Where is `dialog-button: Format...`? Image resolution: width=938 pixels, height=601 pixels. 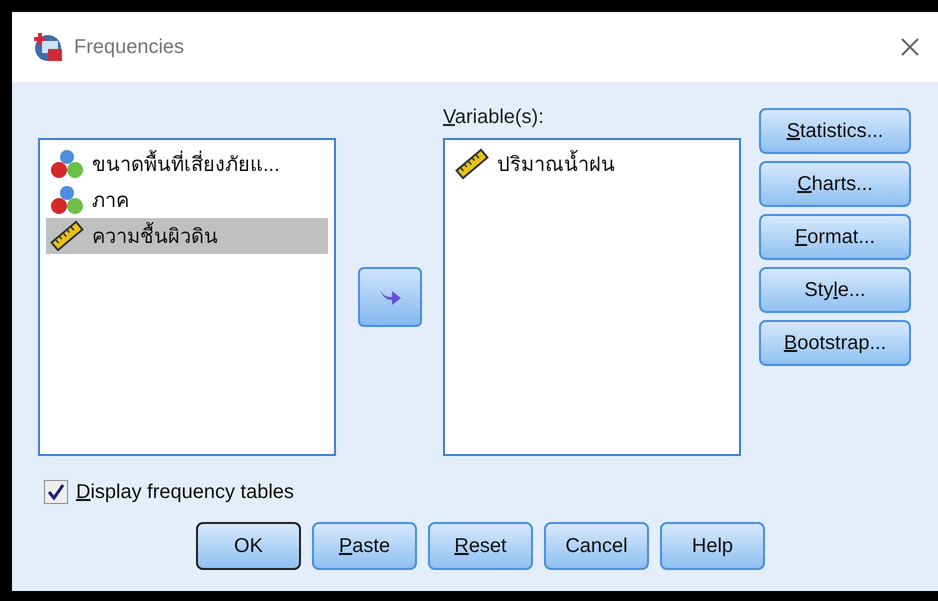
dialog-button: Format... is located at coordinates (835, 237).